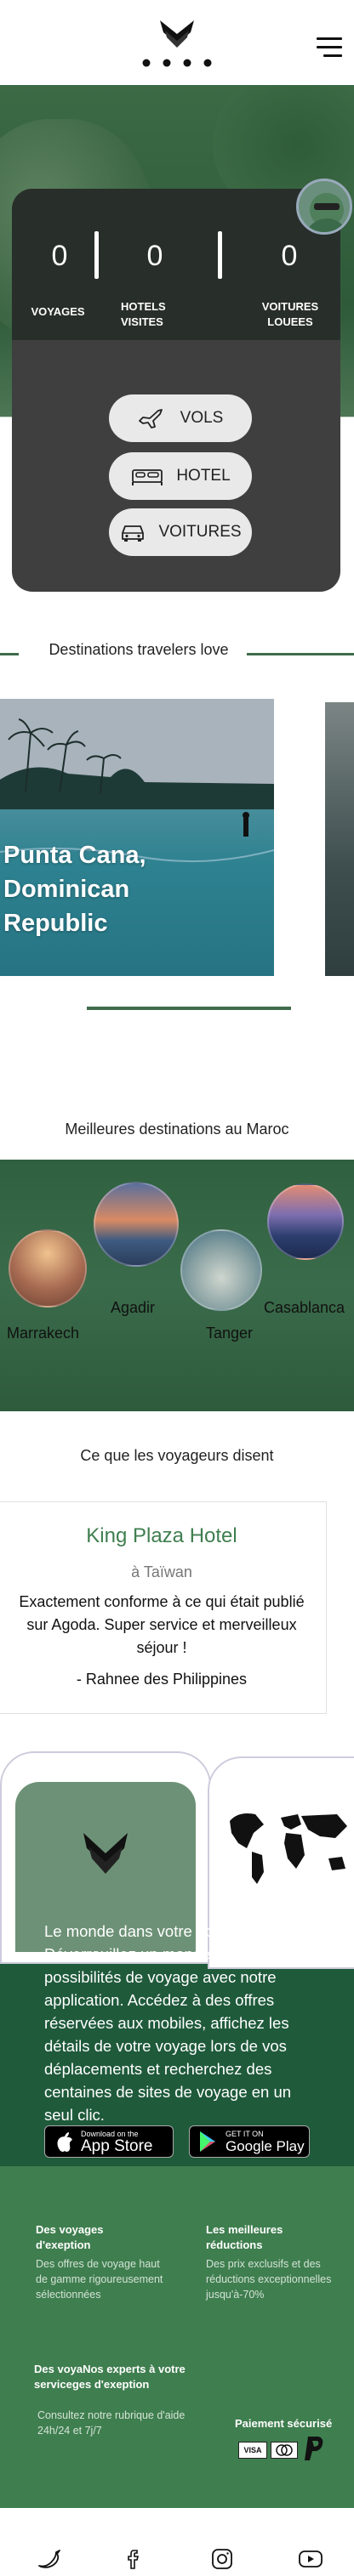  Describe the element at coordinates (48, 1269) in the screenshot. I see `city-marrakech-image` at that location.